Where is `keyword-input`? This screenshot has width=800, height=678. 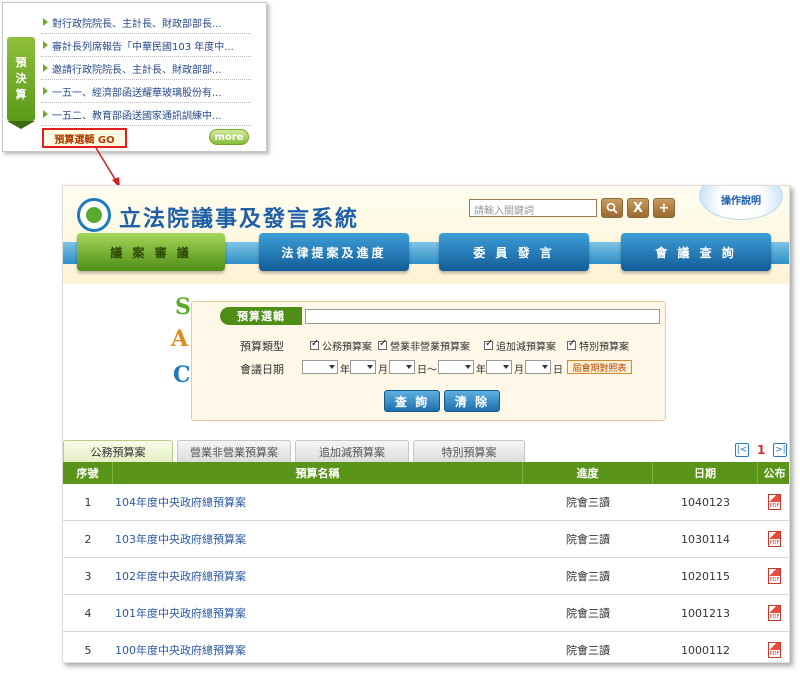
keyword-input is located at coordinates (482, 316).